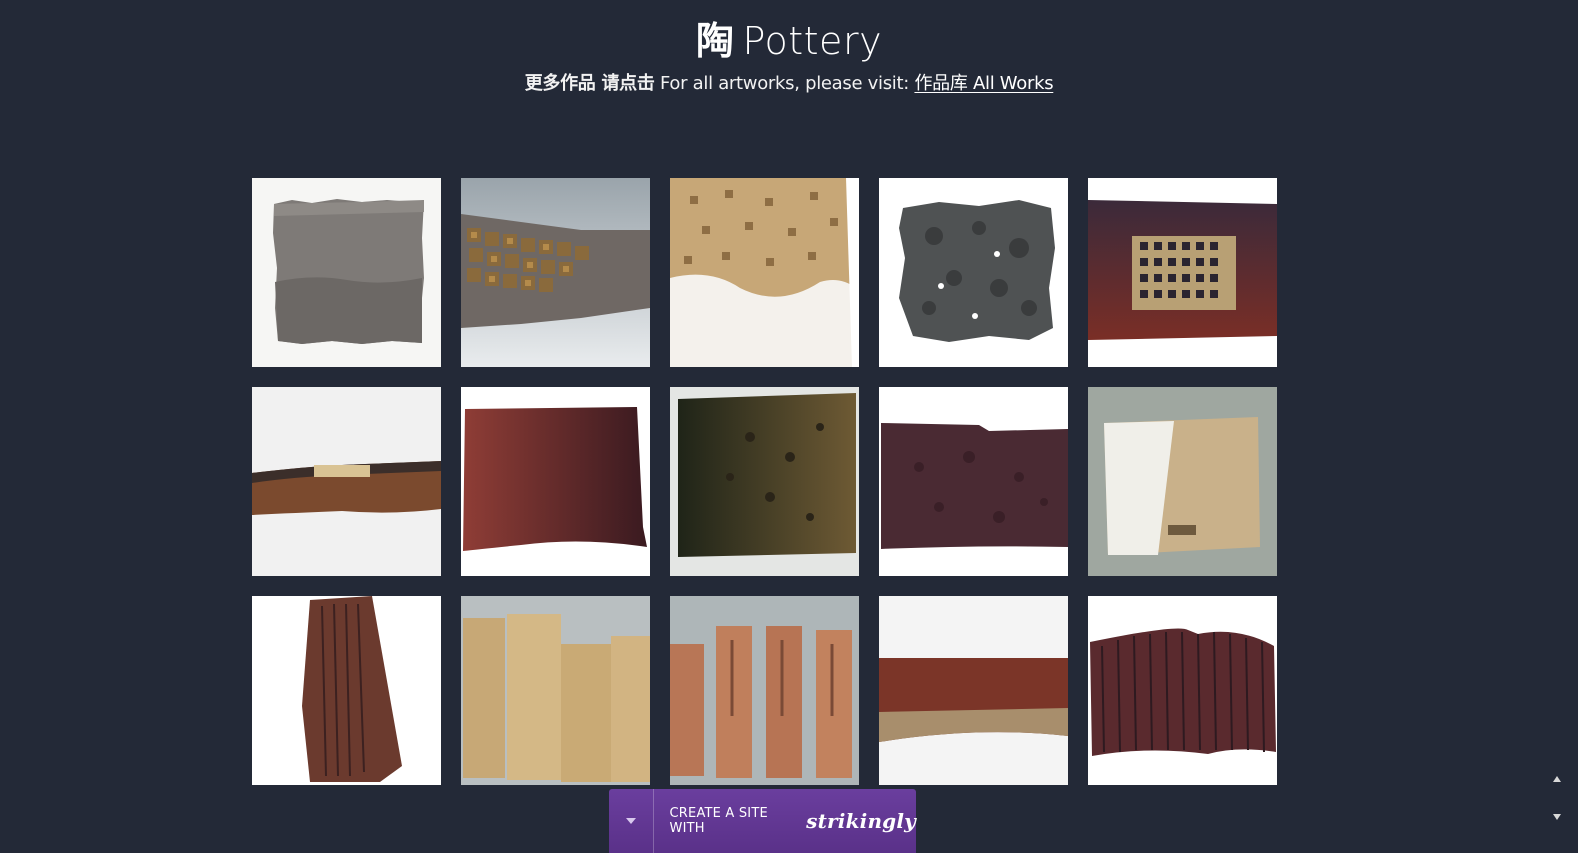  What do you see at coordinates (715, 41) in the screenshot?
I see `page-title-cn: 陶` at bounding box center [715, 41].